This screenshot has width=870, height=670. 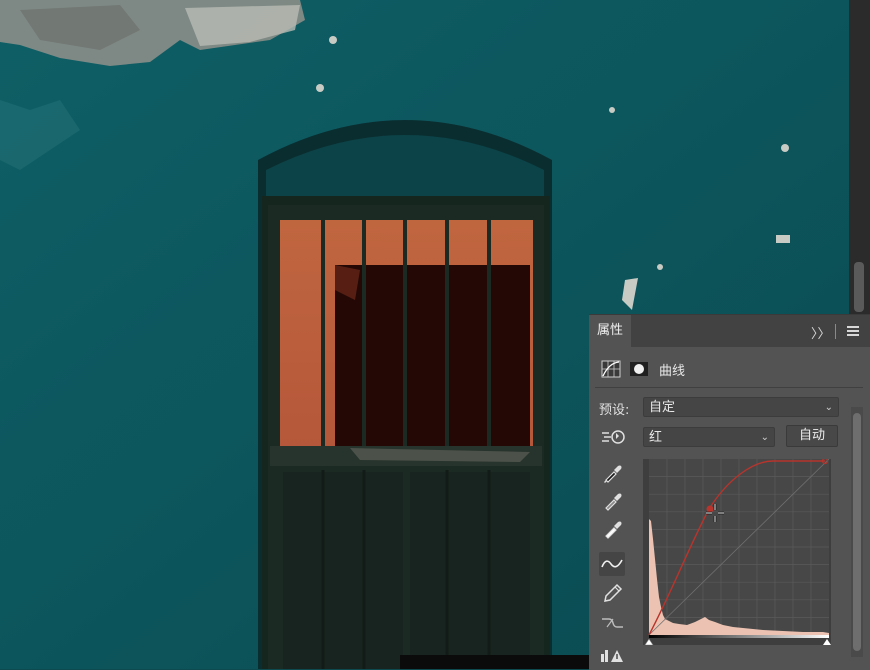 I want to click on pencil-draw-icon, so click(x=612, y=593).